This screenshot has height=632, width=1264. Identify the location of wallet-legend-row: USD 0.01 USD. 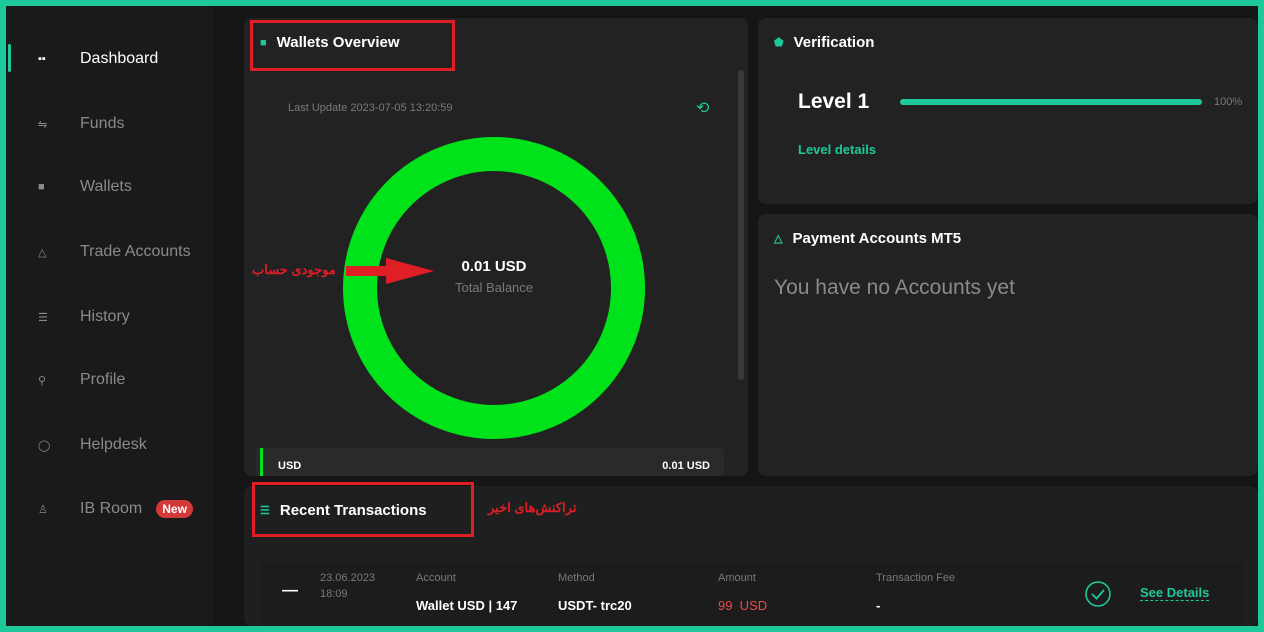
(490, 462).